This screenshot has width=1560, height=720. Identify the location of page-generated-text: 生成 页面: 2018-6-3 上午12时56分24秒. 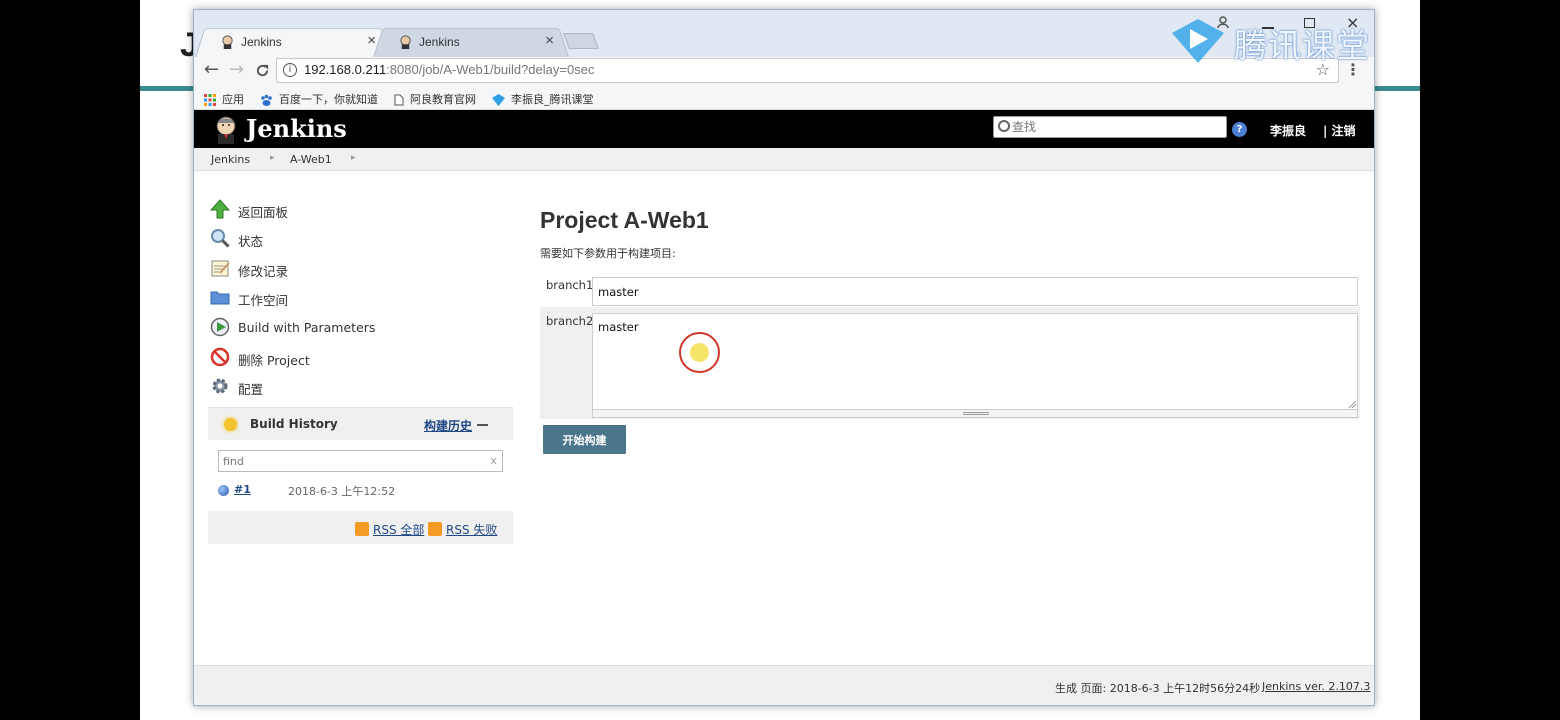
(1158, 688).